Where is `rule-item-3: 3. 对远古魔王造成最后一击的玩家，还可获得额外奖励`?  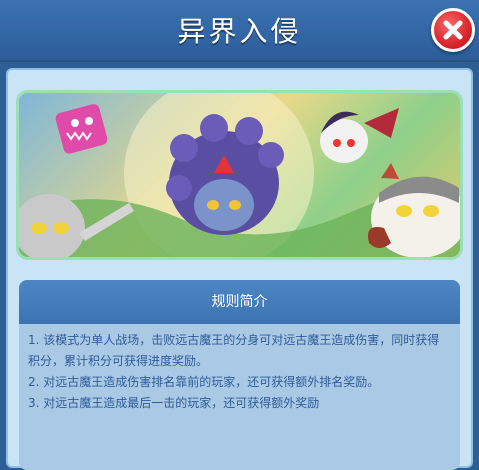 rule-item-3: 3. 对远古魔王造成最后一击的玩家，还可获得额外奖励 is located at coordinates (174, 403).